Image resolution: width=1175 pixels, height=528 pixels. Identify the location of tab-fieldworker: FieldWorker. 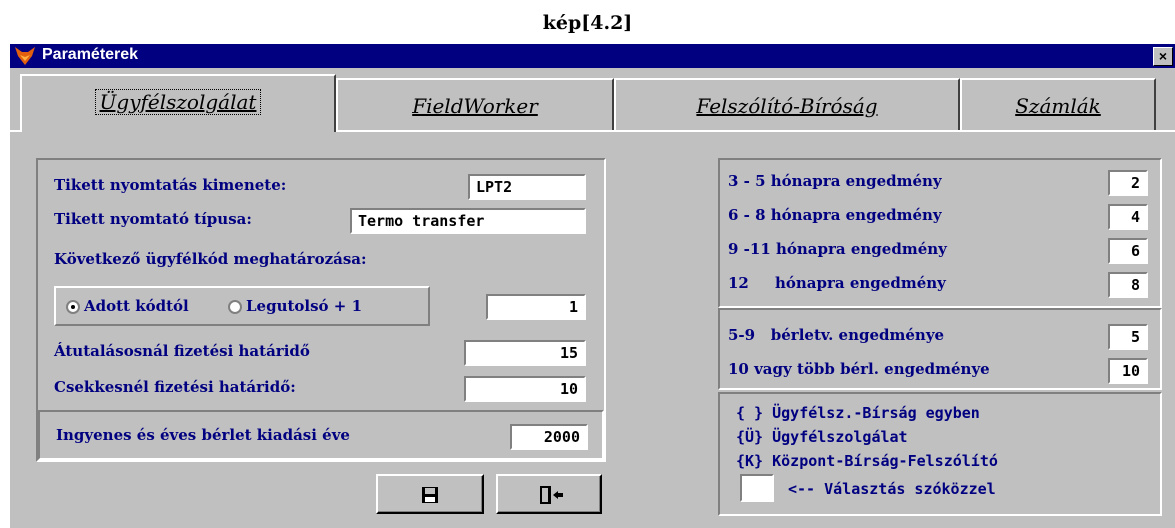
(475, 104).